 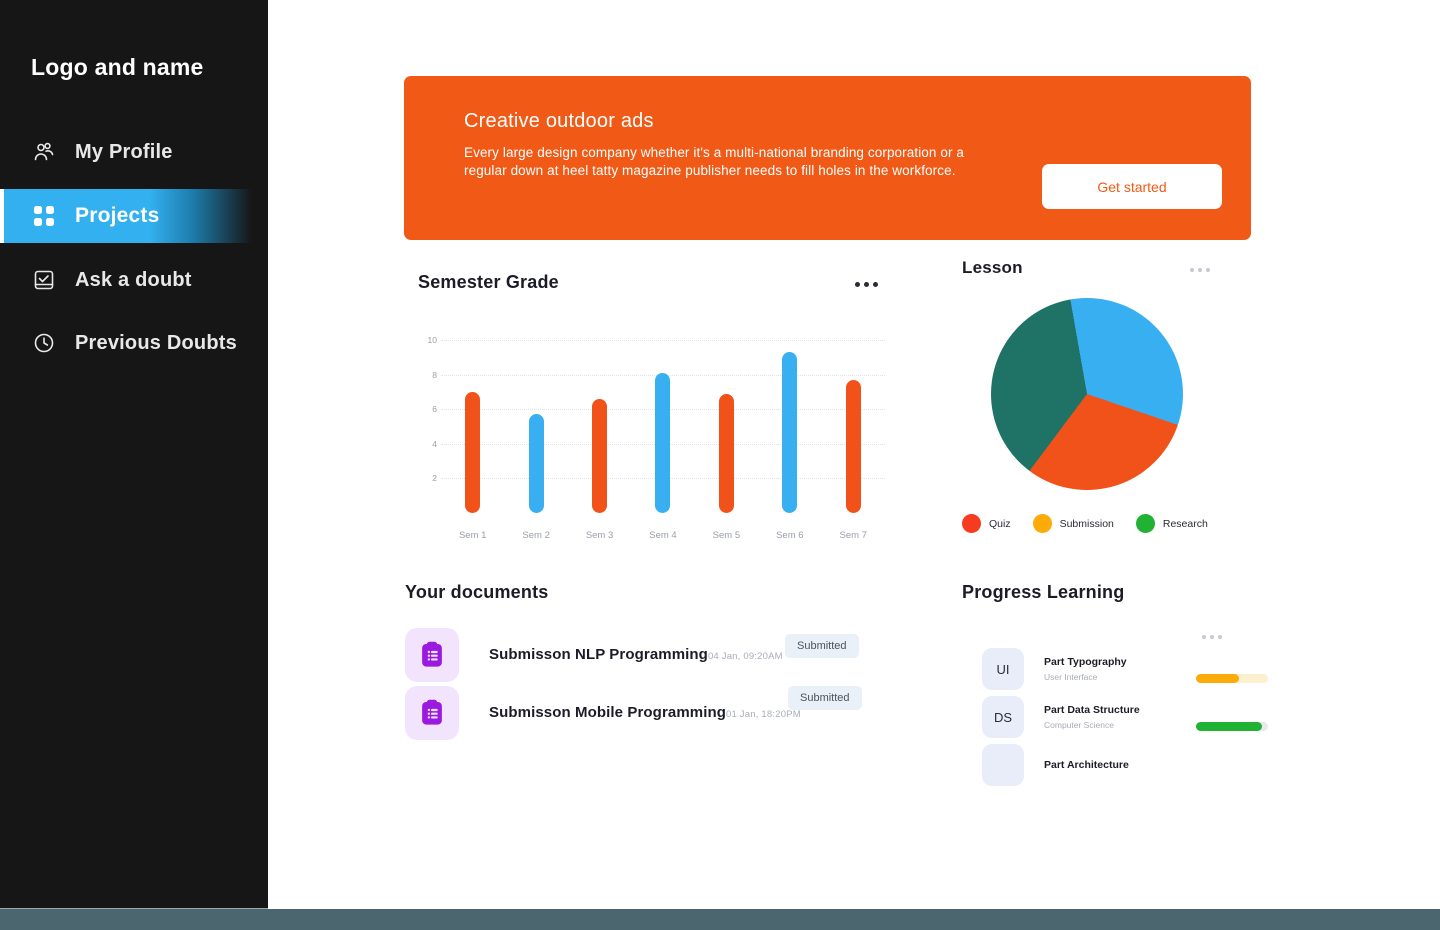 What do you see at coordinates (44, 343) in the screenshot?
I see `clock-icon` at bounding box center [44, 343].